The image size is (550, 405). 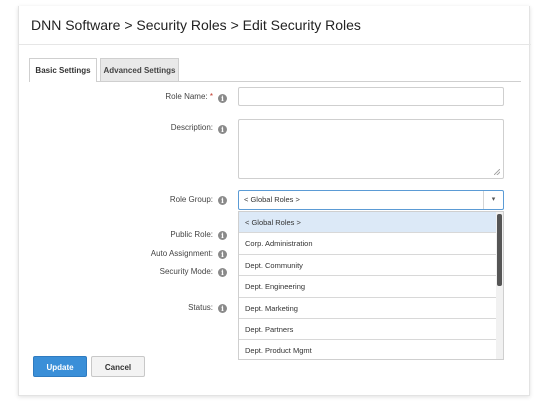 I want to click on dropdown-option-dept-partners: Dept. Partners, so click(x=371, y=330).